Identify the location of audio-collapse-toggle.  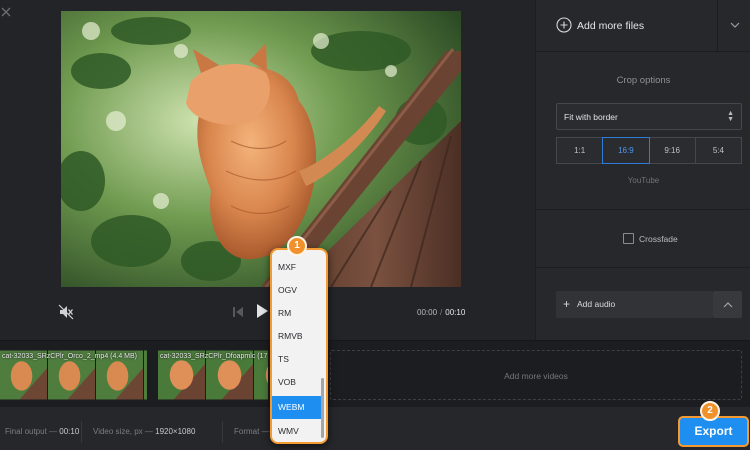
(727, 304).